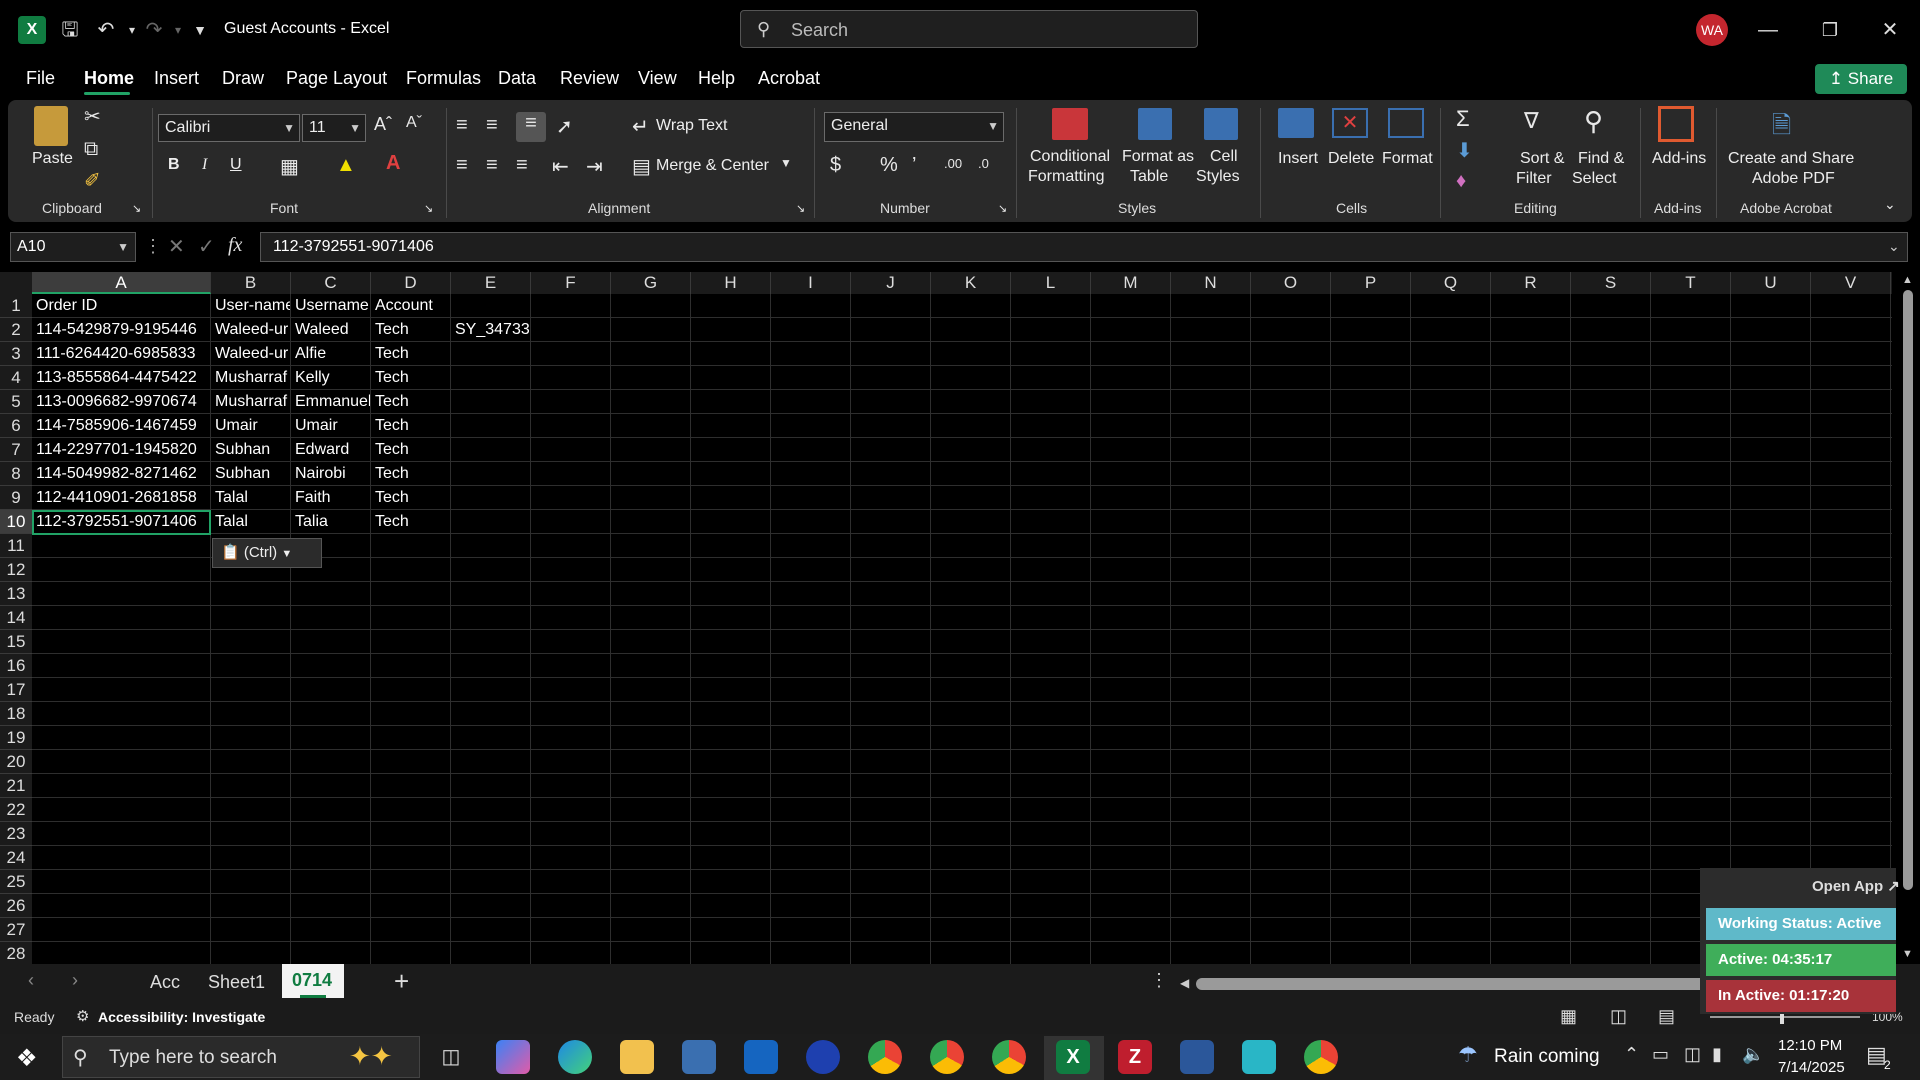  I want to click on column-header-h: H, so click(731, 283).